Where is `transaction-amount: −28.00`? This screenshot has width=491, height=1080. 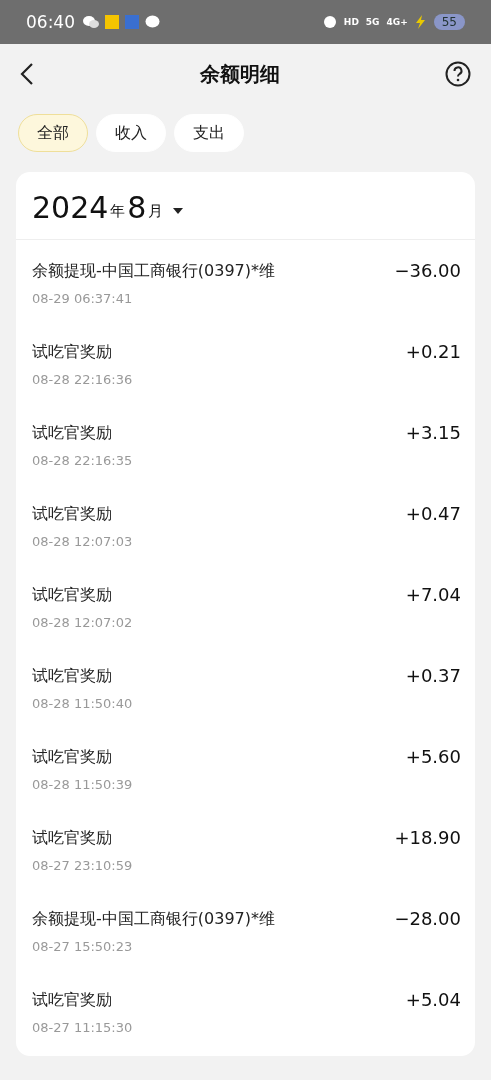 transaction-amount: −28.00 is located at coordinates (427, 919).